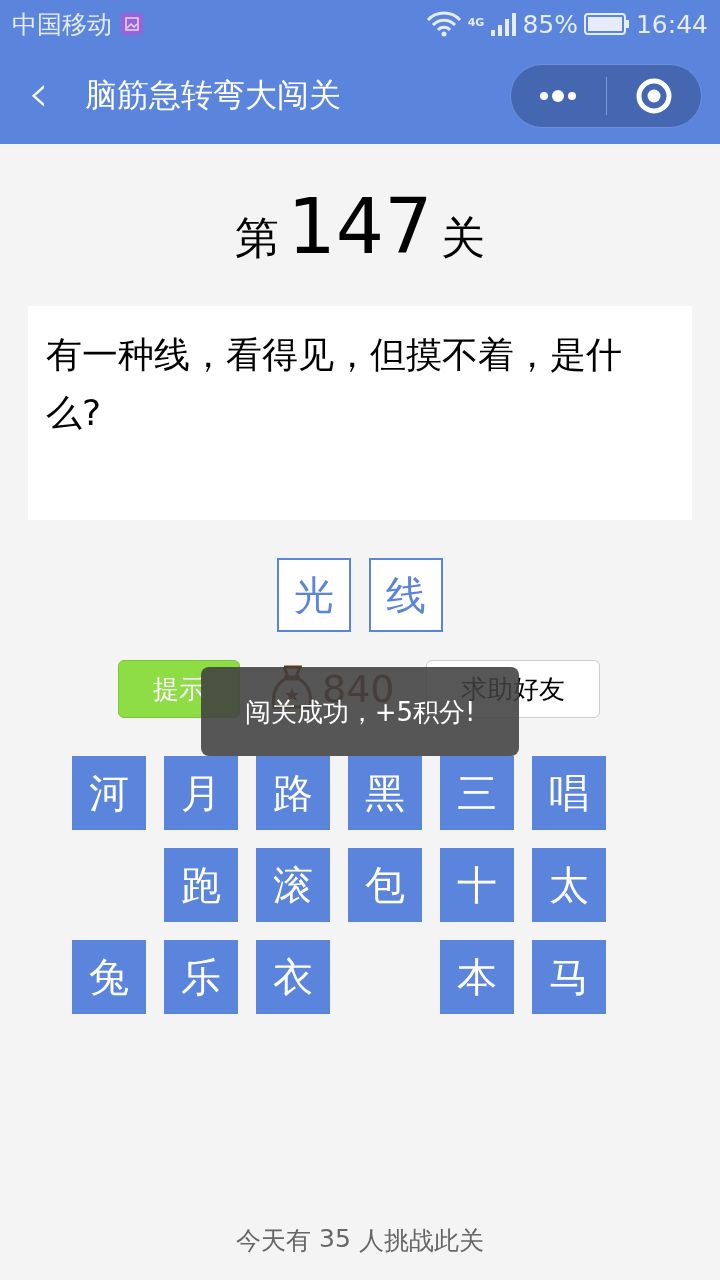 The width and height of the screenshot is (720, 1280). I want to click on letter-tile: 包, so click(385, 885).